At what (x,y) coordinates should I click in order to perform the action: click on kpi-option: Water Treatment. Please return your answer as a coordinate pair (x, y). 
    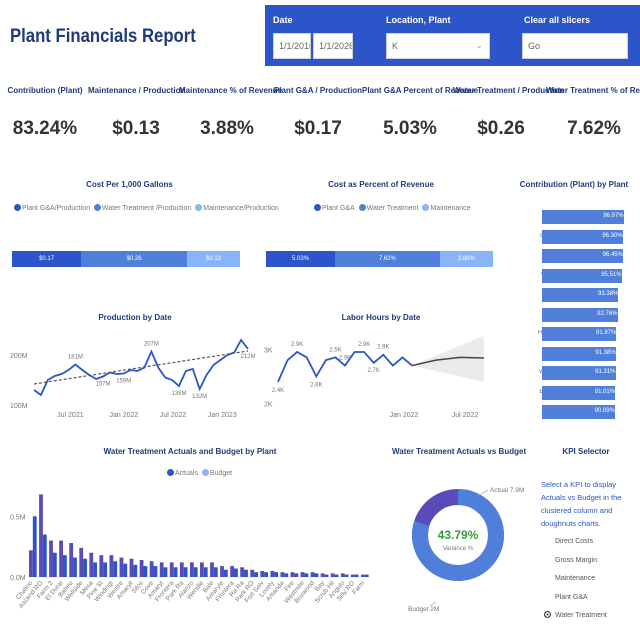
    Looking at the image, I should click on (575, 615).